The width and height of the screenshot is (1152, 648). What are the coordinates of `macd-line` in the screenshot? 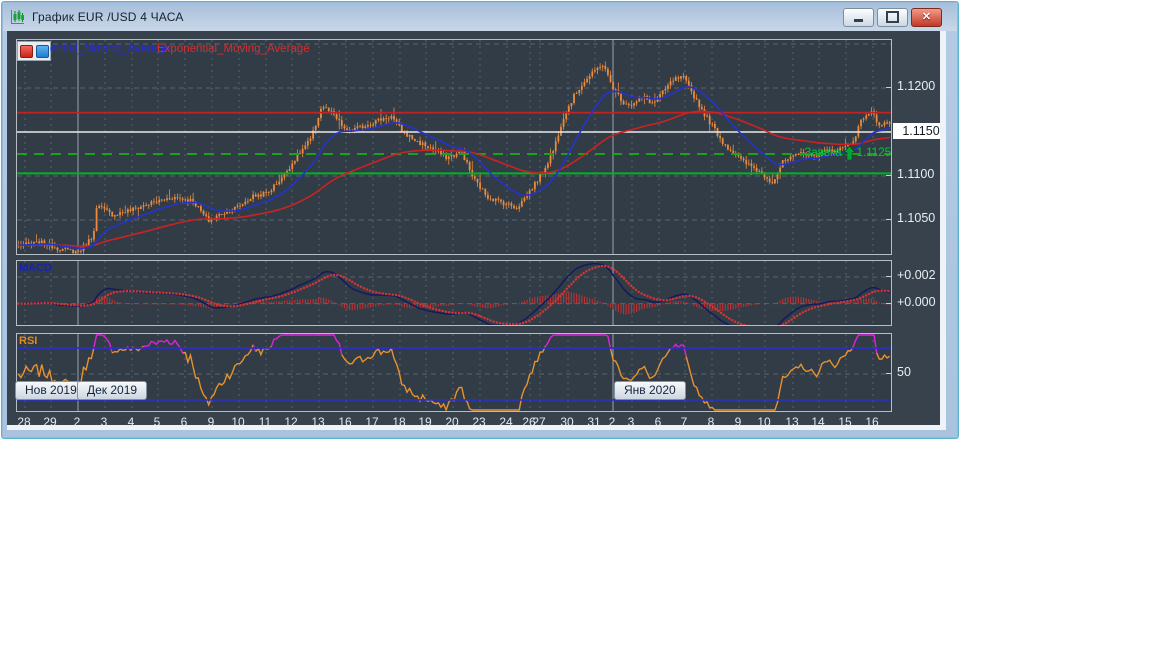 It's located at (454, 293).